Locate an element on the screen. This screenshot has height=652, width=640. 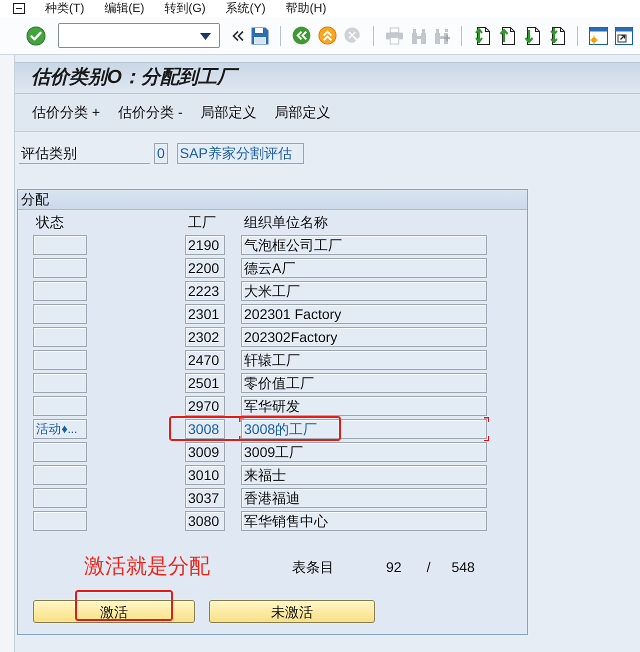
valuation-category-field: 0 is located at coordinates (161, 153).